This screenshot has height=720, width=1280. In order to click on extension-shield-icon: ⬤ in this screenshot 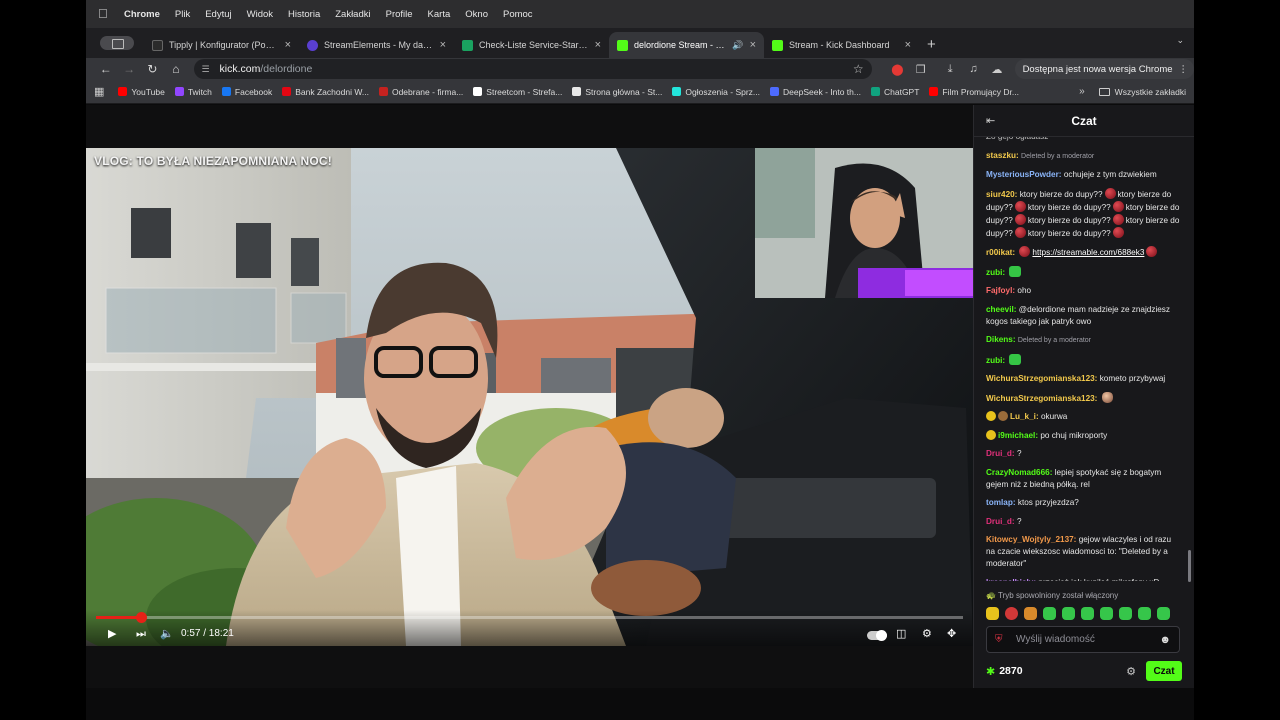, I will do `click(897, 69)`.